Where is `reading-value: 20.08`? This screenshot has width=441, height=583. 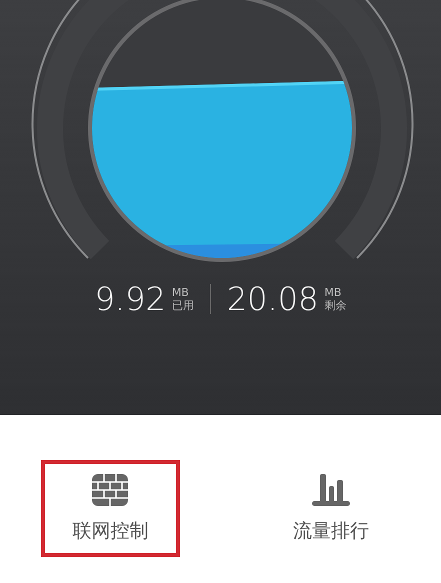 reading-value: 20.08 is located at coordinates (272, 299).